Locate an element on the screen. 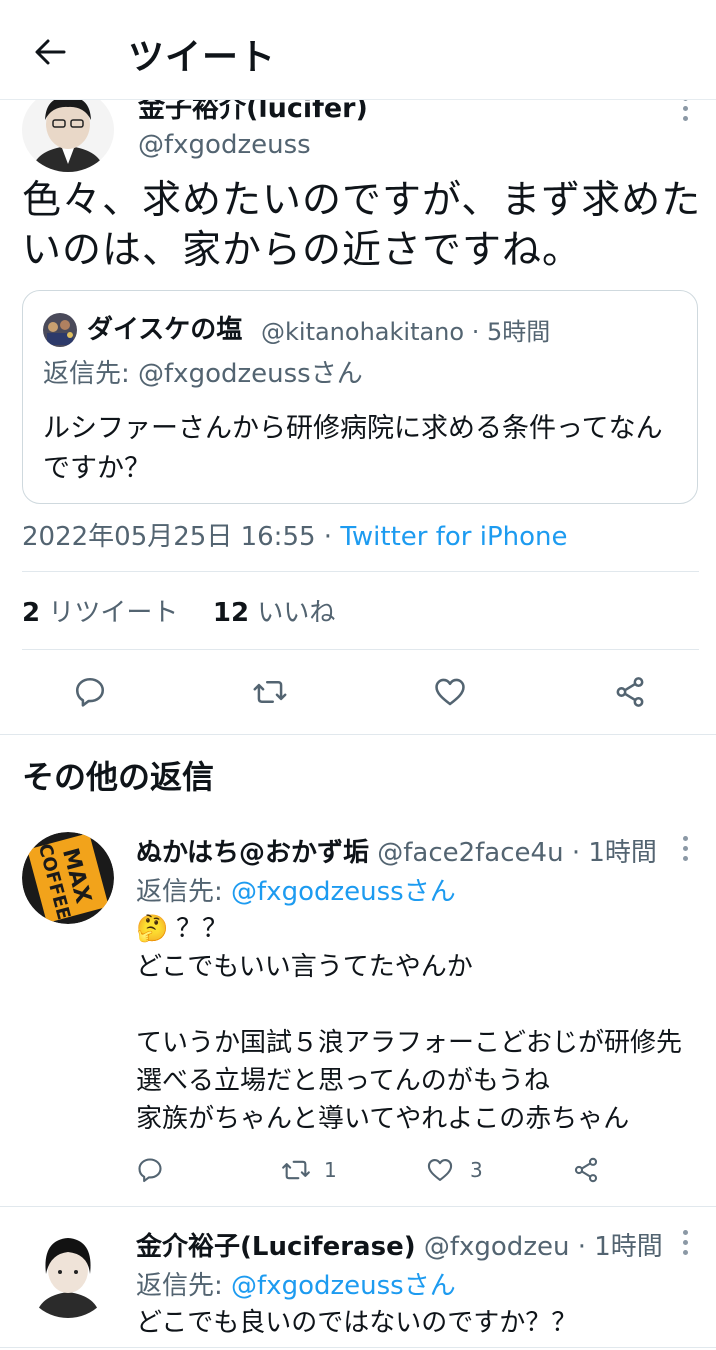  like-stat: 12 いいね is located at coordinates (274, 613).